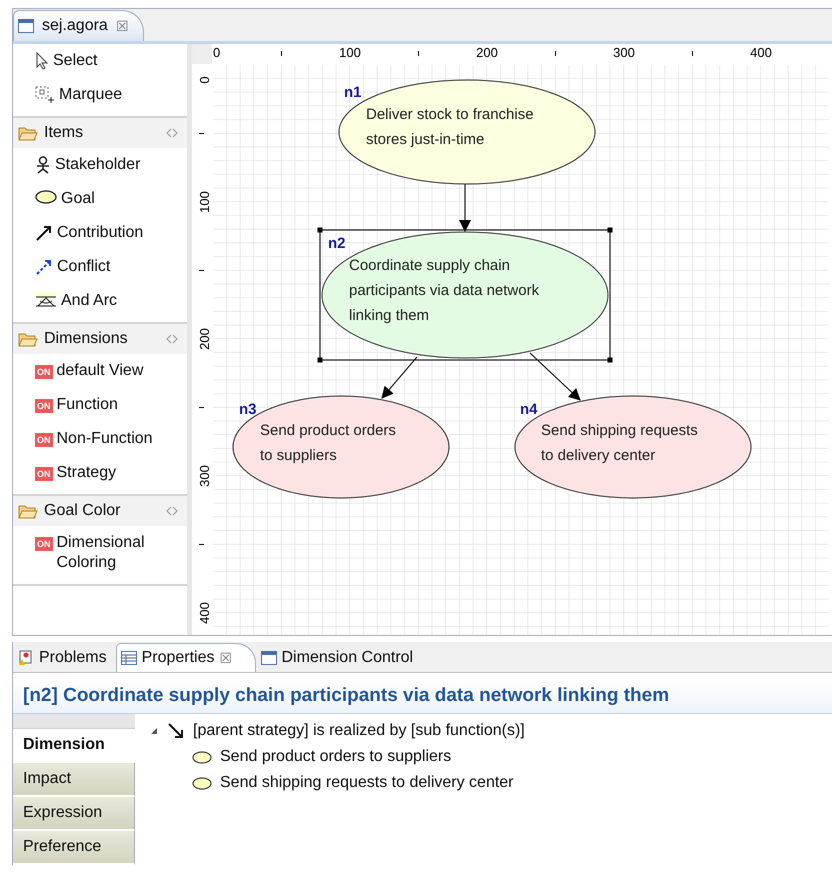  What do you see at coordinates (337, 243) in the screenshot?
I see `node-id: n2` at bounding box center [337, 243].